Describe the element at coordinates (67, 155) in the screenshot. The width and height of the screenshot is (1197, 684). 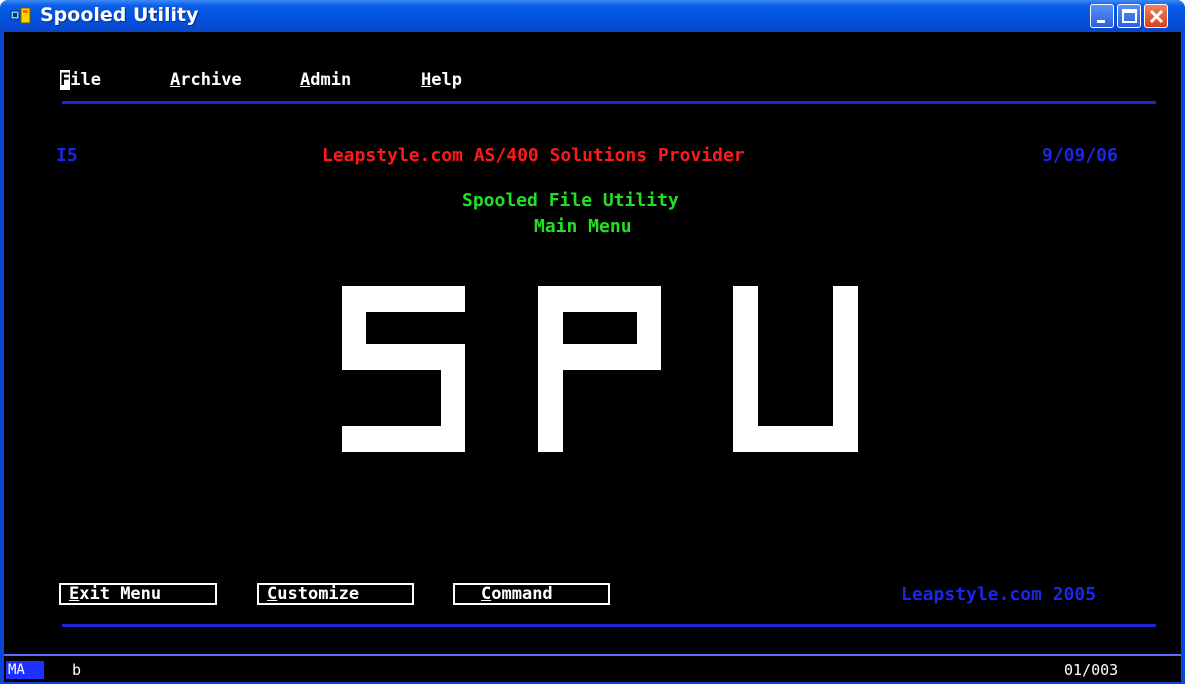
I see `system-name: I5` at that location.